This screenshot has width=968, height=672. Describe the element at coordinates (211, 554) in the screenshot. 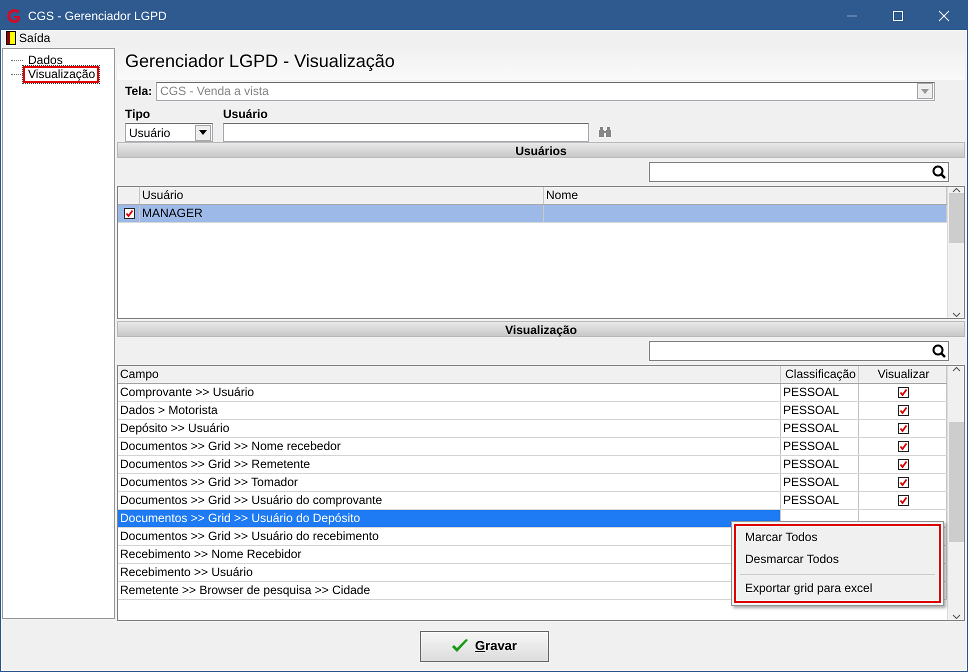

I see `table-cell: Recebimento >> Nome Recebidor` at that location.